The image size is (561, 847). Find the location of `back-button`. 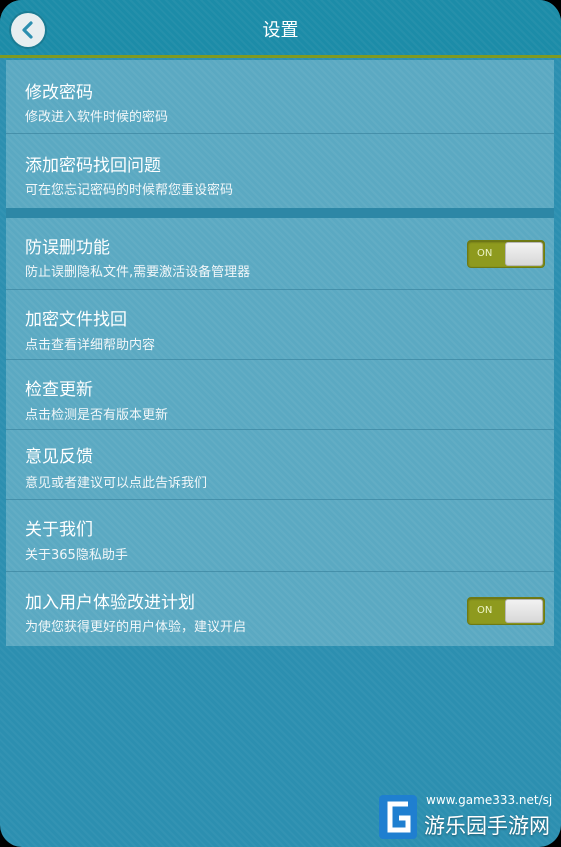

back-button is located at coordinates (28, 30).